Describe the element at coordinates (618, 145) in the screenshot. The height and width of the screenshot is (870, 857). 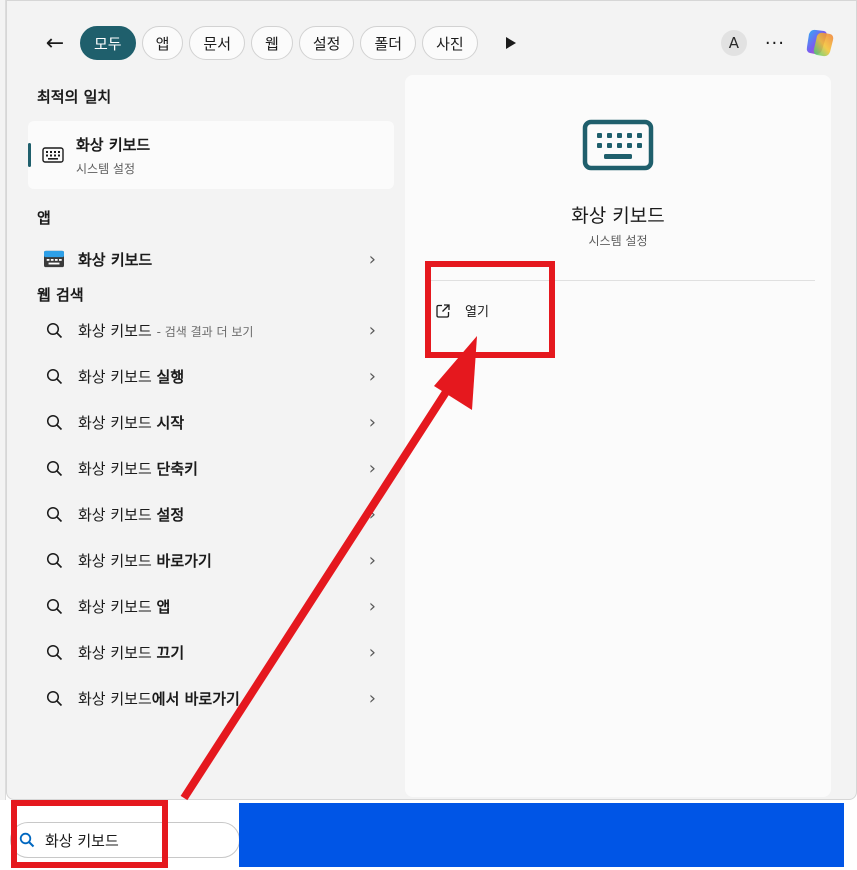
I see `keyboard-icon-large` at that location.